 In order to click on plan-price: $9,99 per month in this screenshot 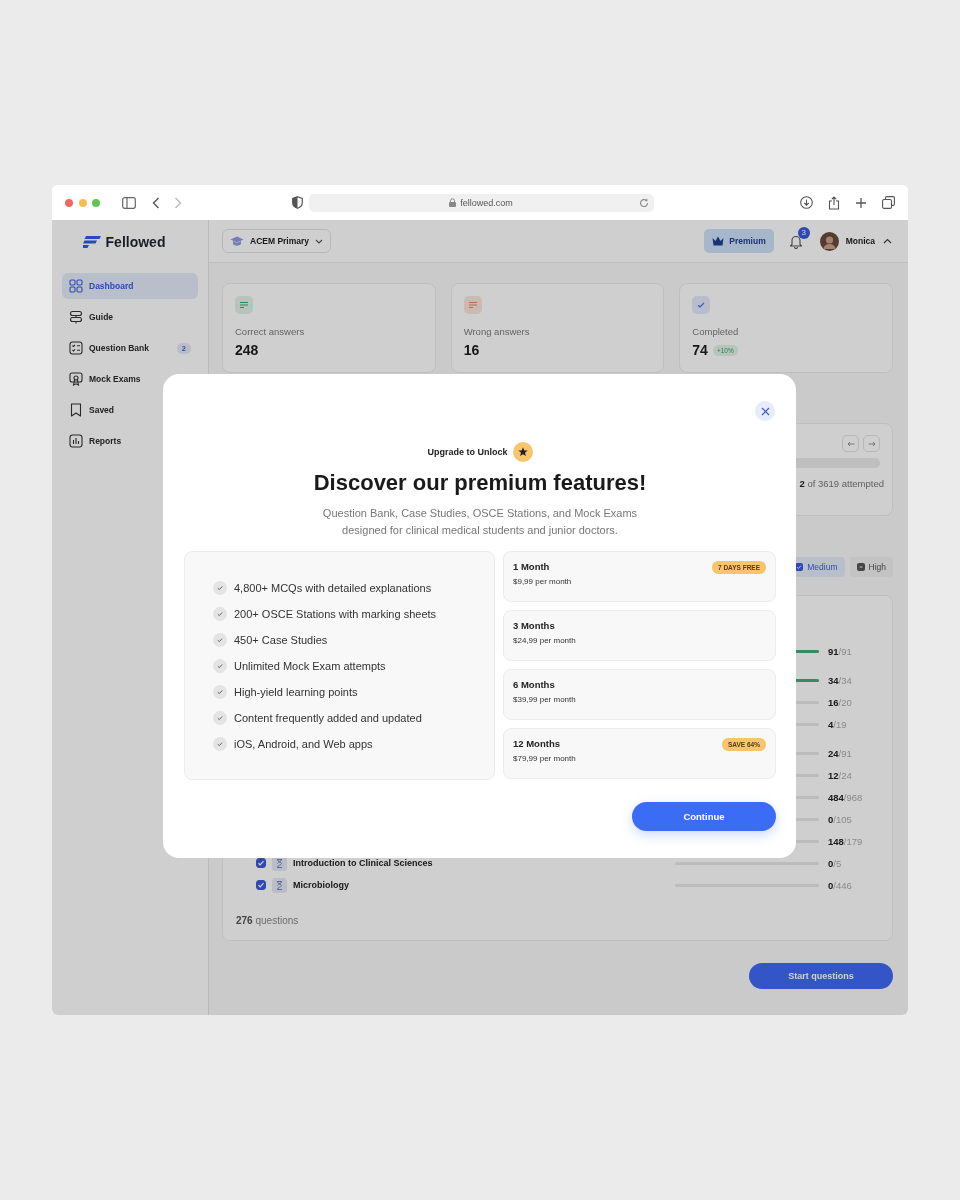, I will do `click(542, 581)`.